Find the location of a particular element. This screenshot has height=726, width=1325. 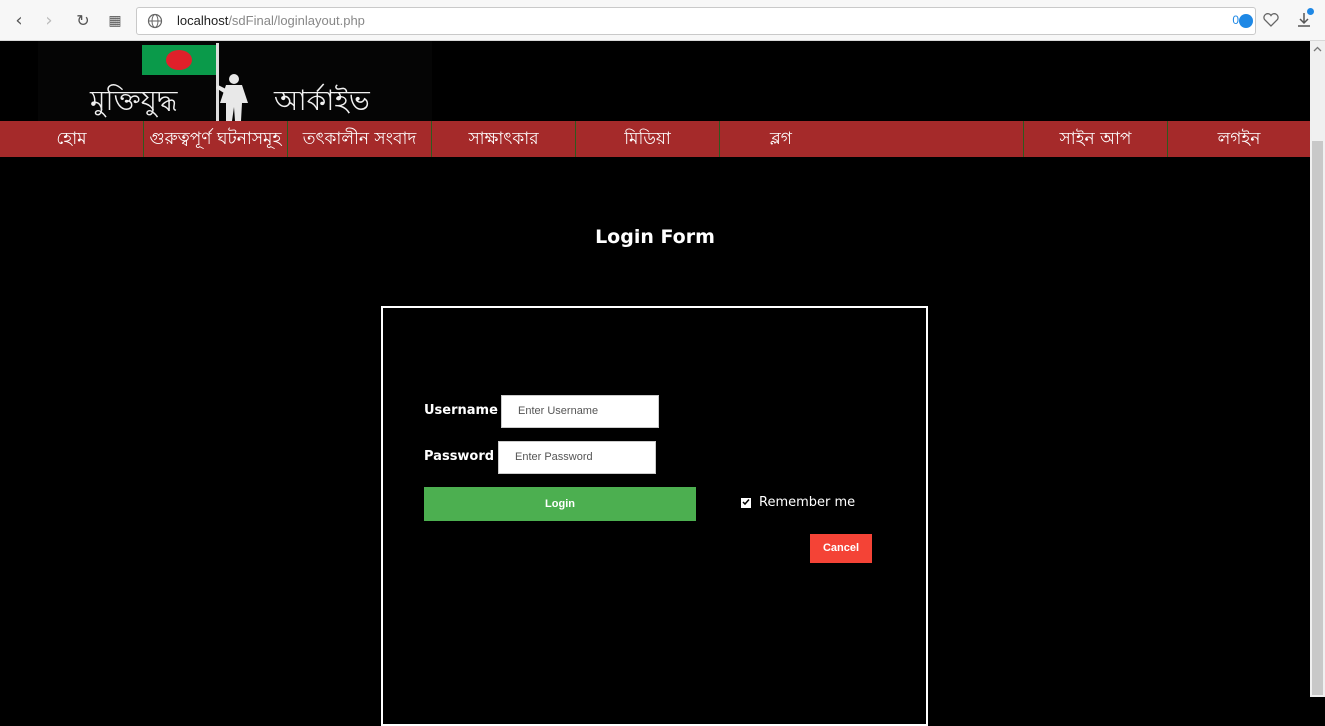

nav-home: হোম is located at coordinates (72, 139).